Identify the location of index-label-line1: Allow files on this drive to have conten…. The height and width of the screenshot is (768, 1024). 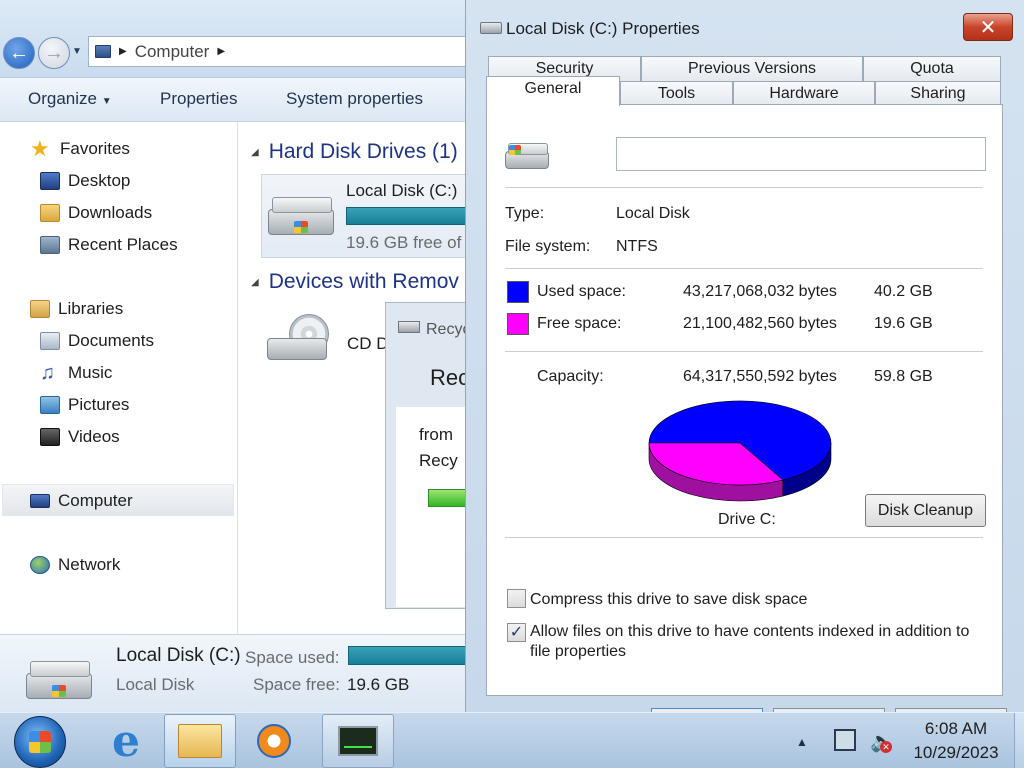
(749, 632).